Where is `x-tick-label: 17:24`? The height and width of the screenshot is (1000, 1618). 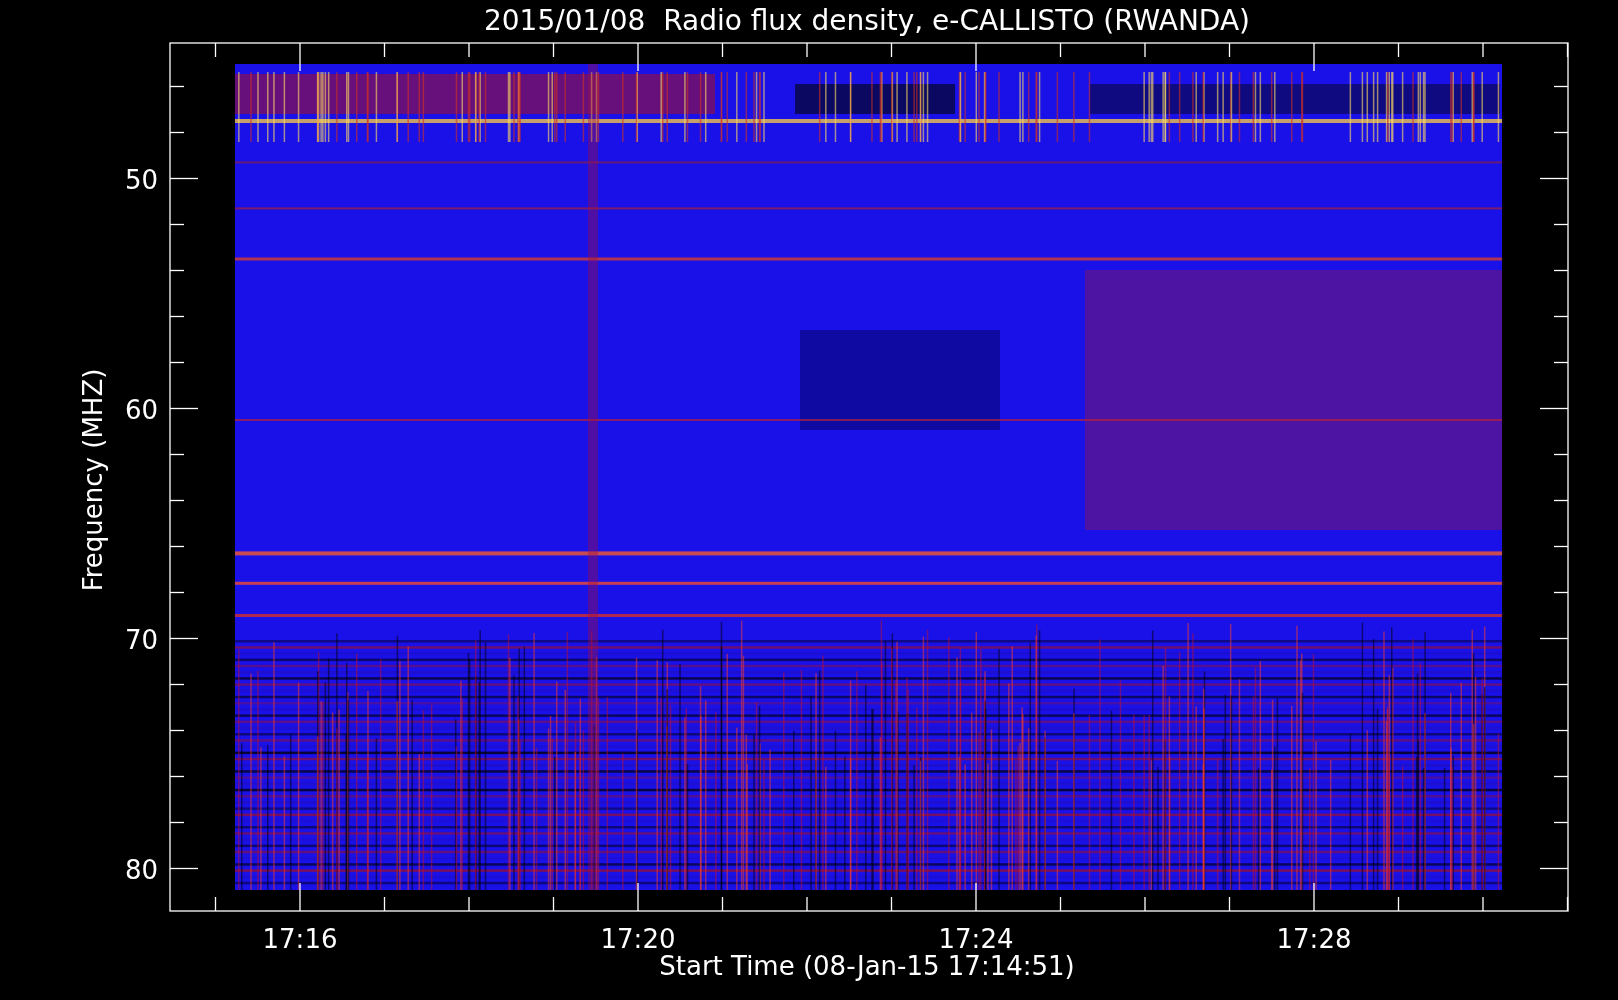
x-tick-label: 17:24 is located at coordinates (976, 939).